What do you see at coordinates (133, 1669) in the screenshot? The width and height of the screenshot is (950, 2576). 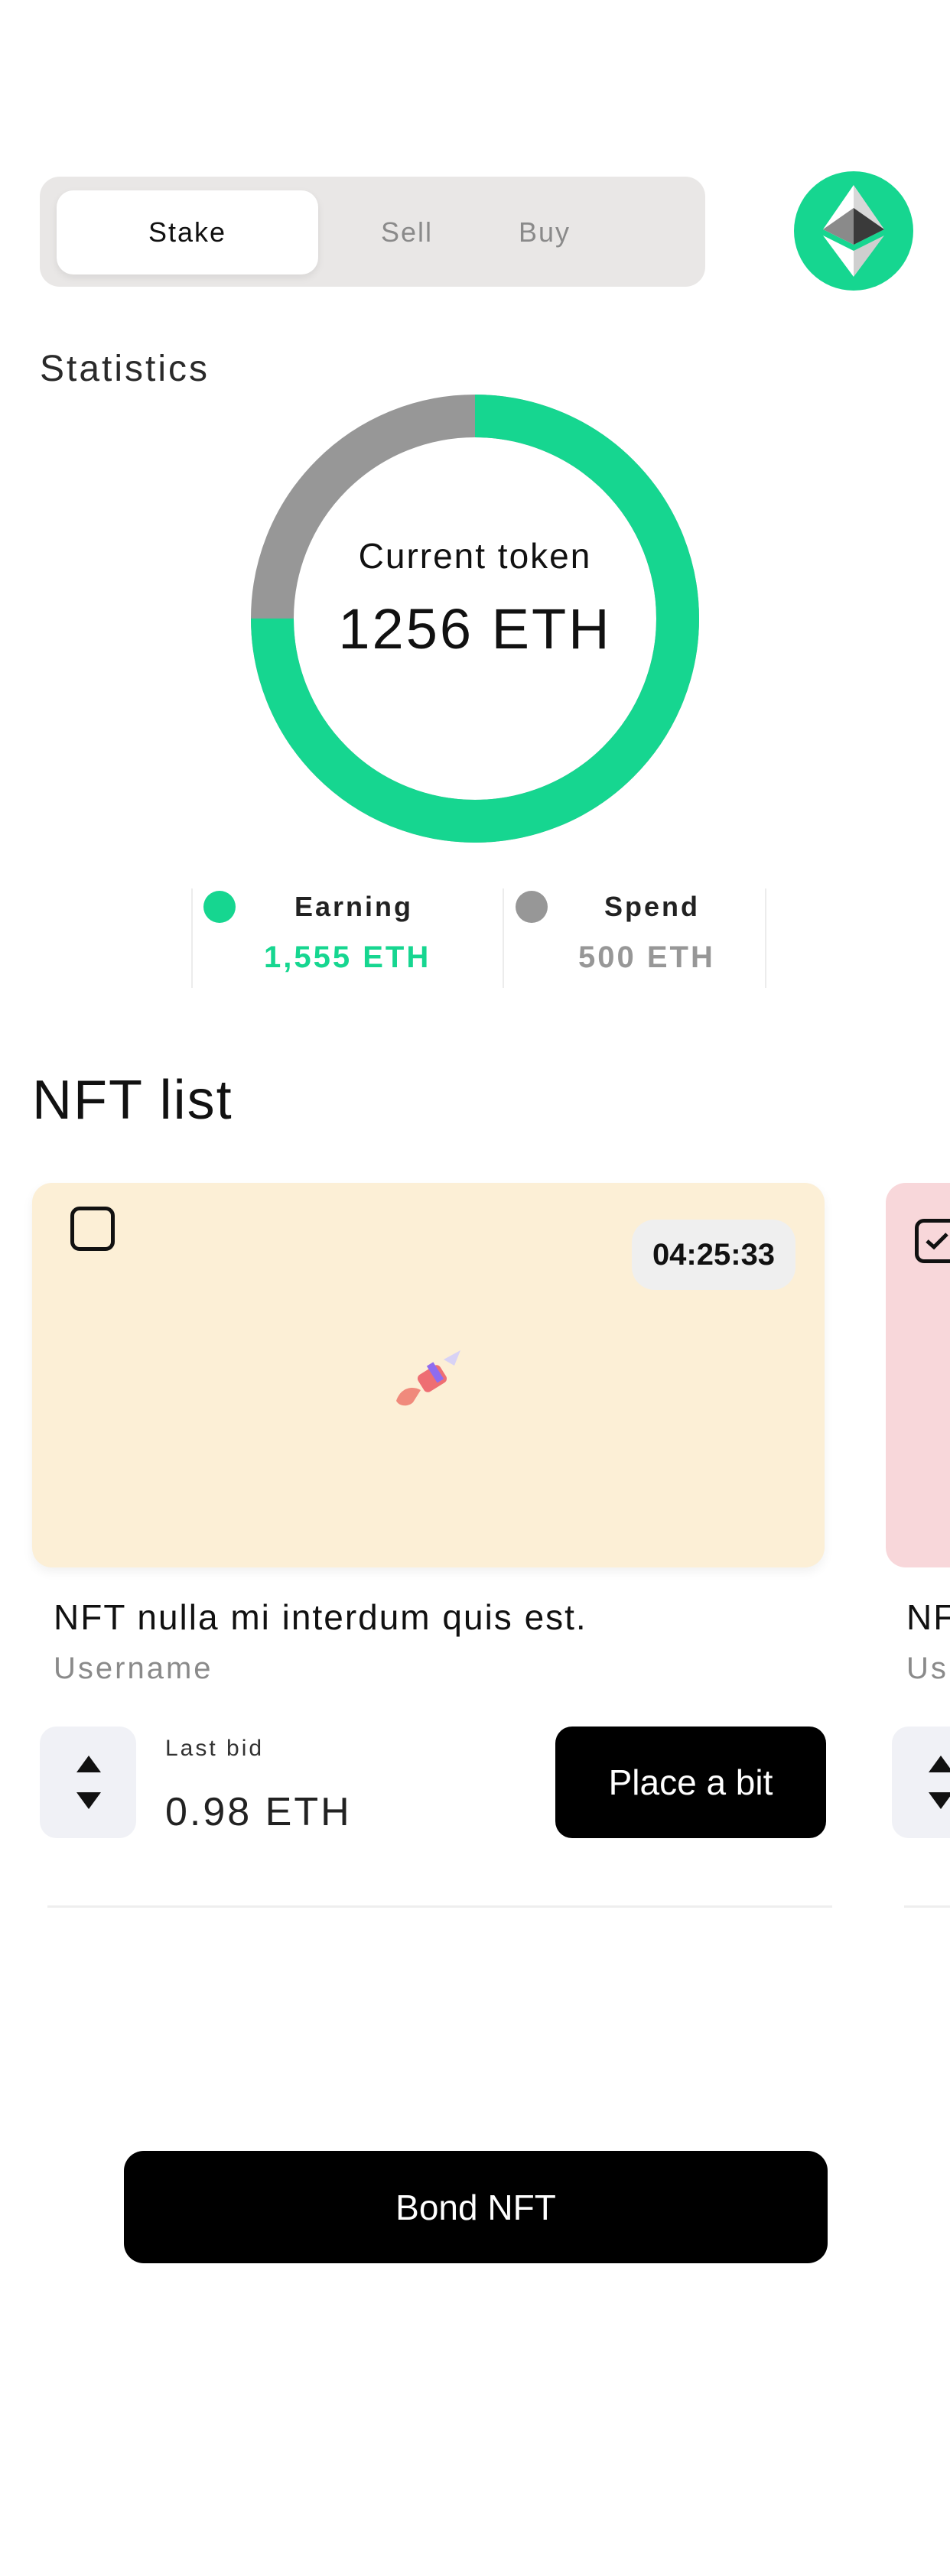 I see `nft-username: Username` at bounding box center [133, 1669].